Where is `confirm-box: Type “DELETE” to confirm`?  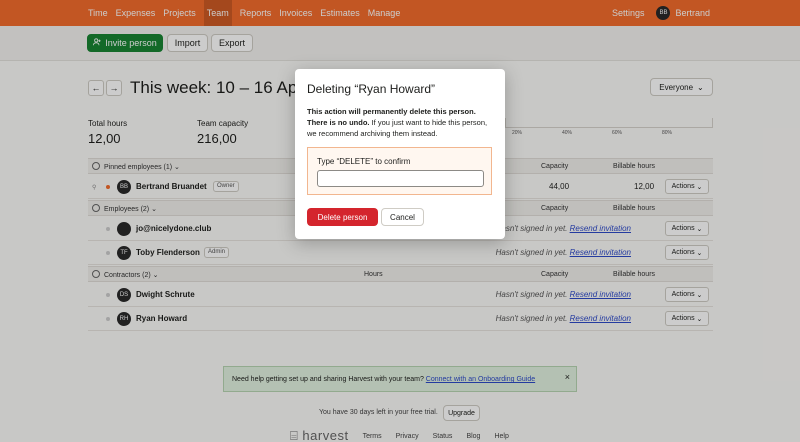
confirm-box: Type “DELETE” to confirm is located at coordinates (399, 171).